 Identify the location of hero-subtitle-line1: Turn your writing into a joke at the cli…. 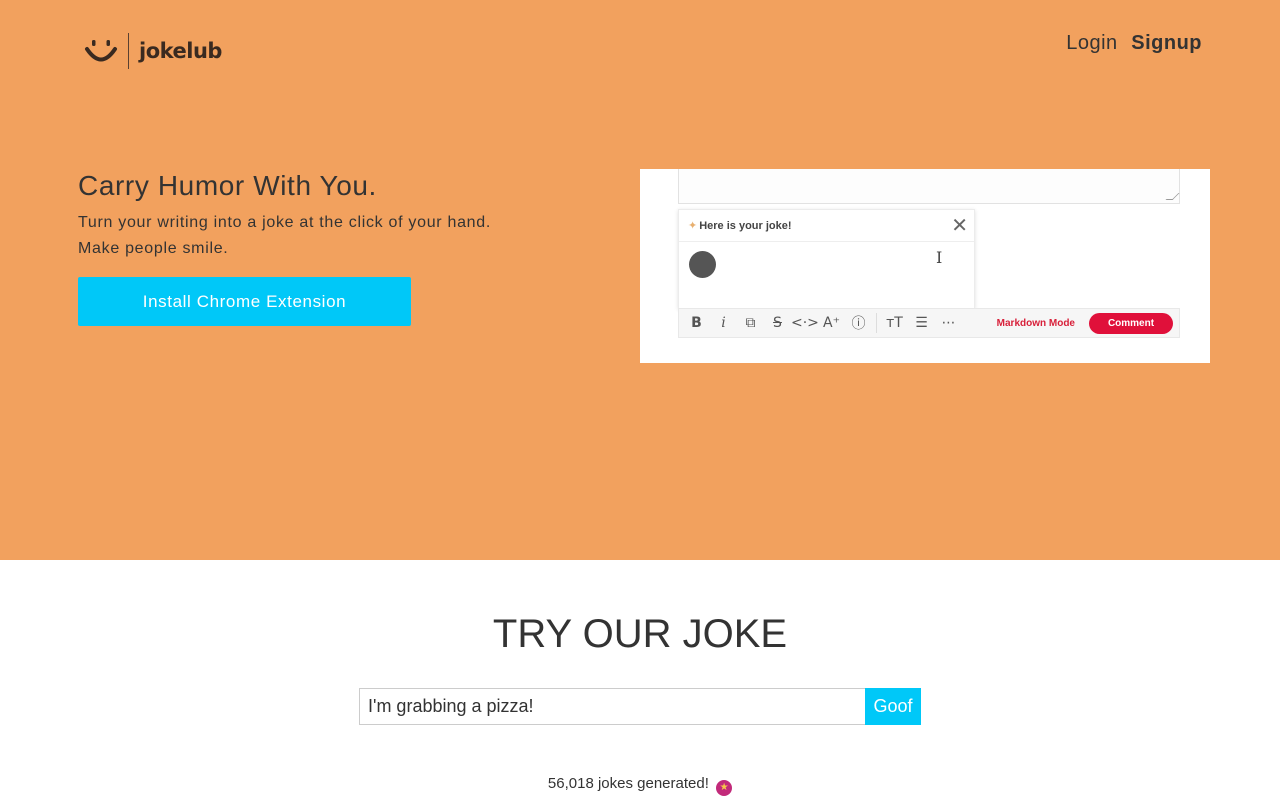
(285, 222).